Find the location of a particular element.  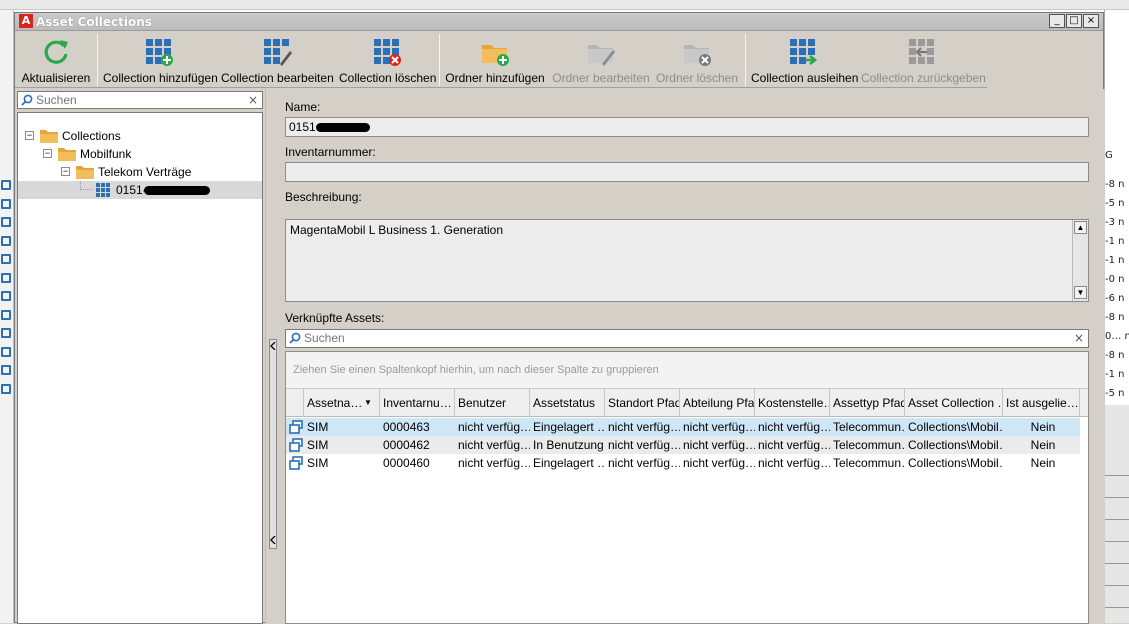

header-cell: Assetstatus is located at coordinates (567, 403).